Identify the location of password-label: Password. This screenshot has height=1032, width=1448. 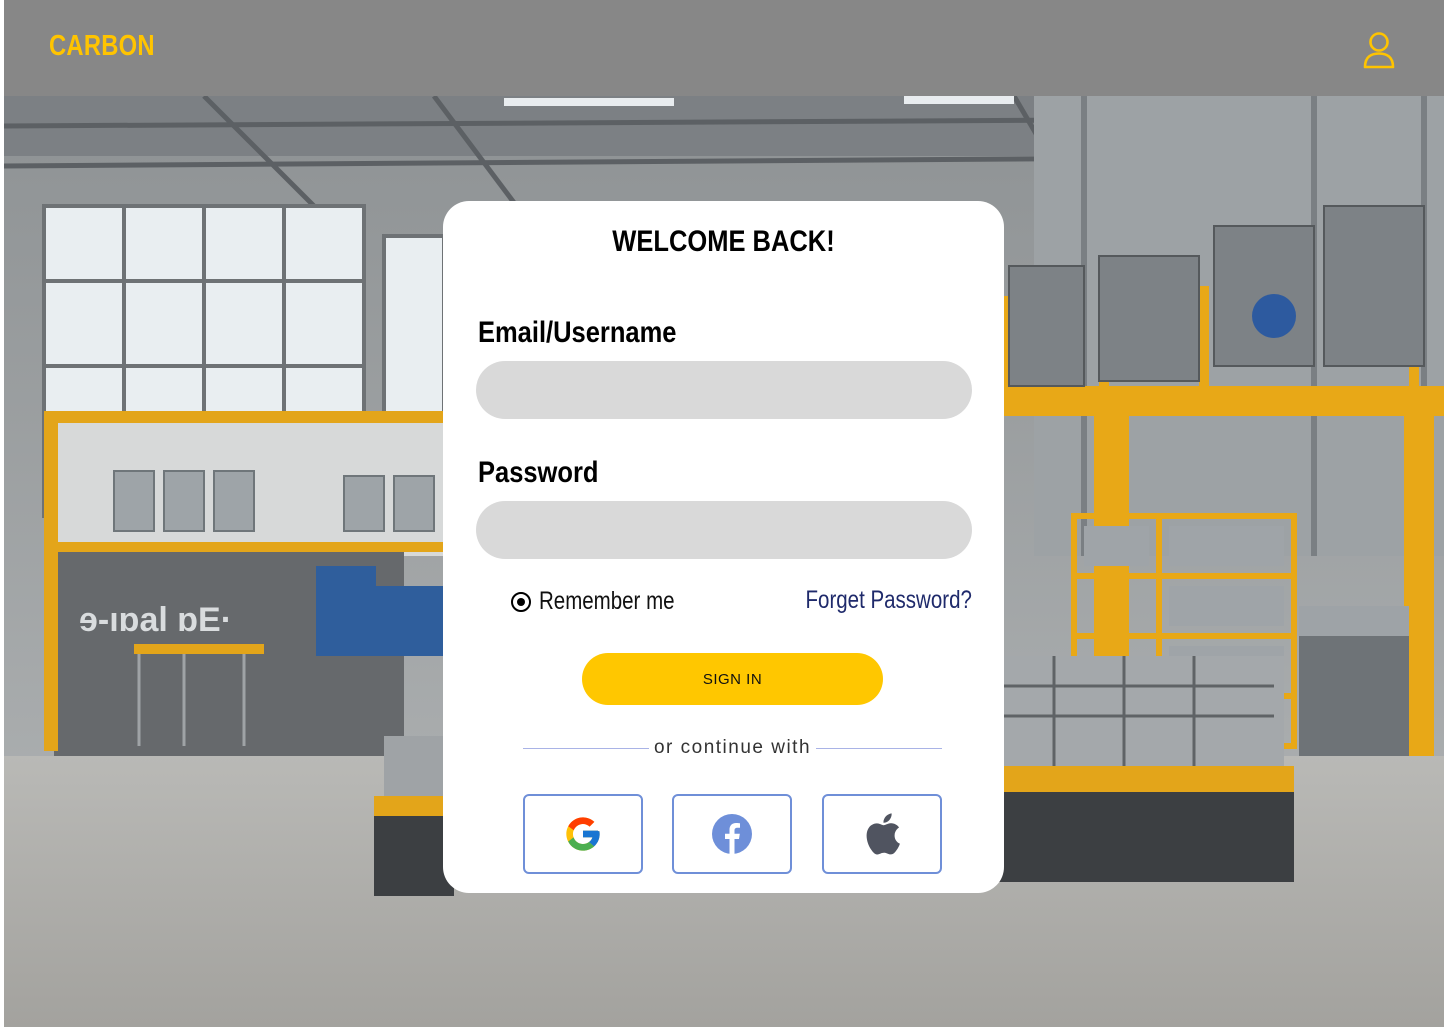
(538, 472).